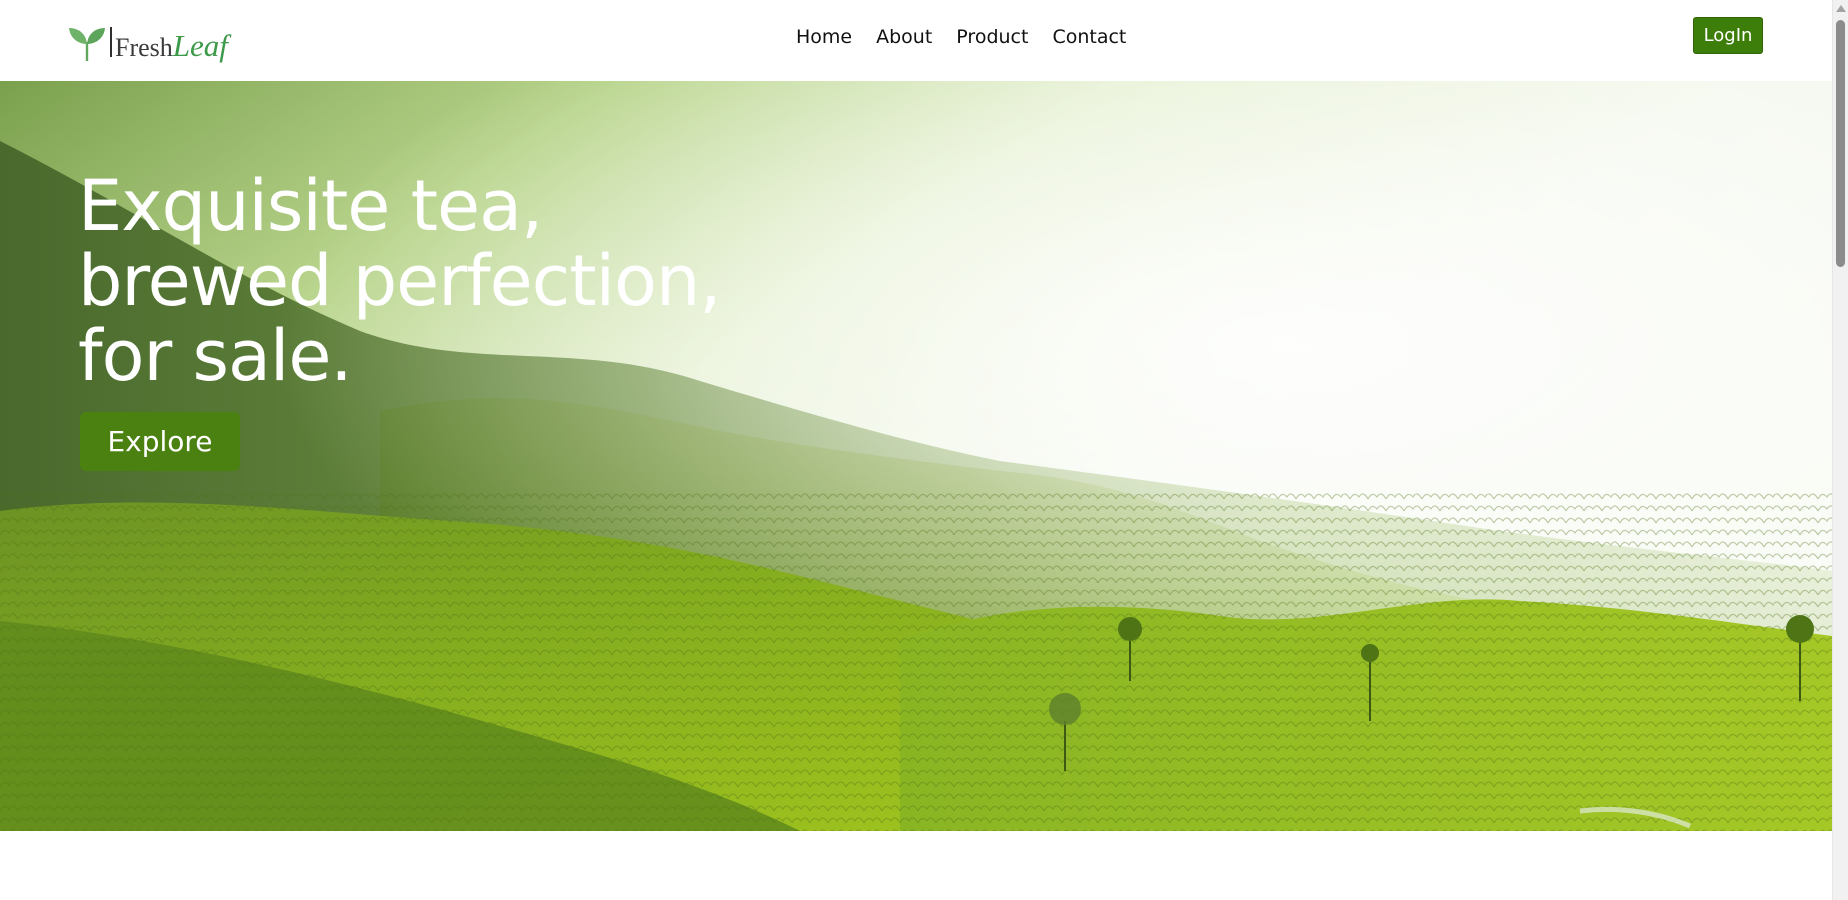 Image resolution: width=1848 pixels, height=900 pixels. I want to click on nav-link-contact: Contact, so click(1089, 37).